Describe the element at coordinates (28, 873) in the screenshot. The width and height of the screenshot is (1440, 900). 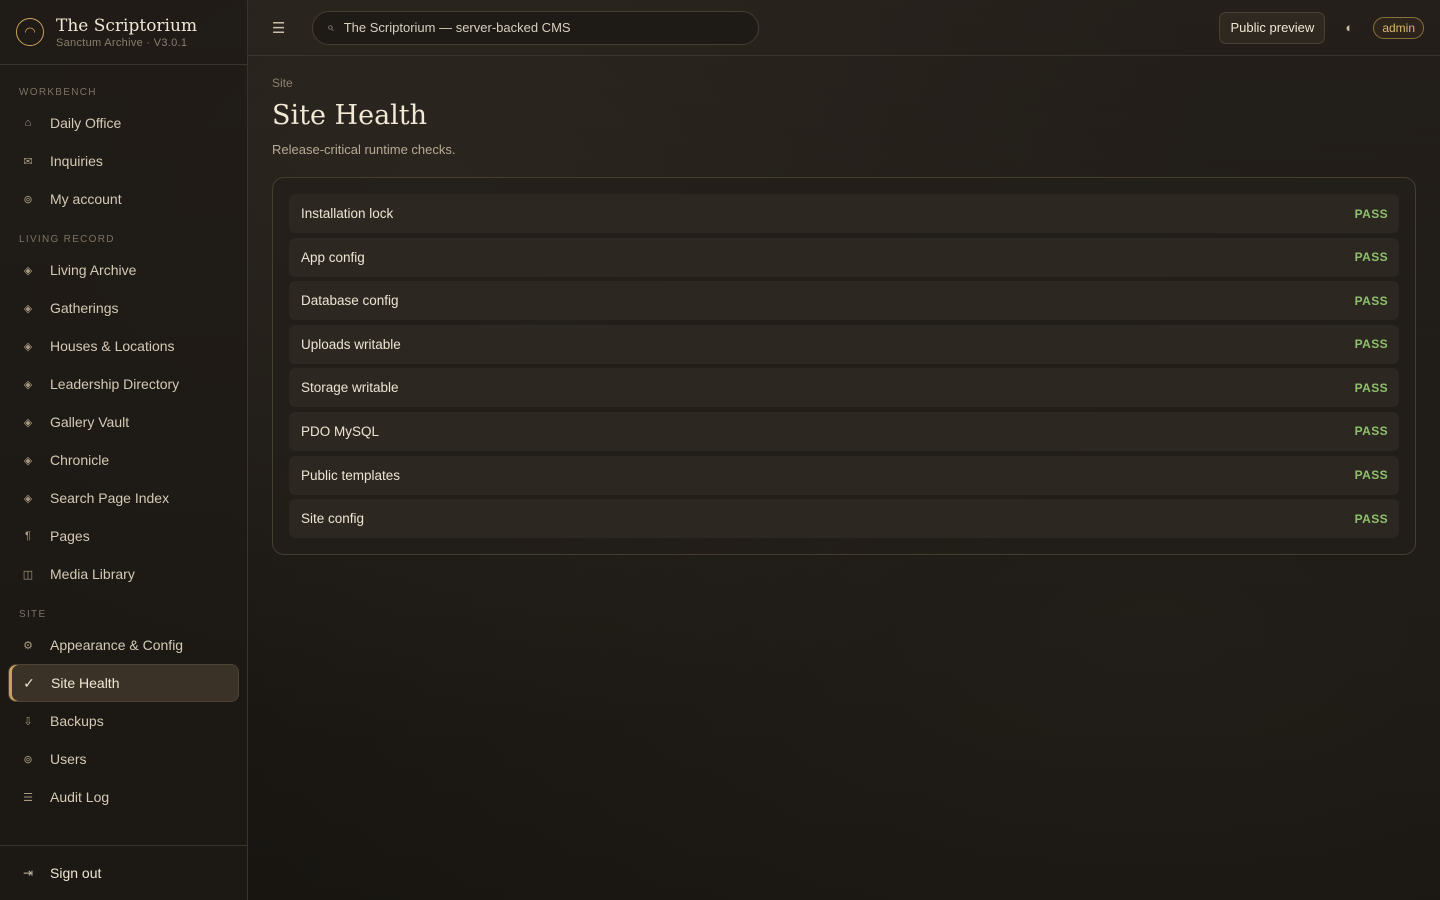
I see `sign-out-icon: ⇥` at that location.